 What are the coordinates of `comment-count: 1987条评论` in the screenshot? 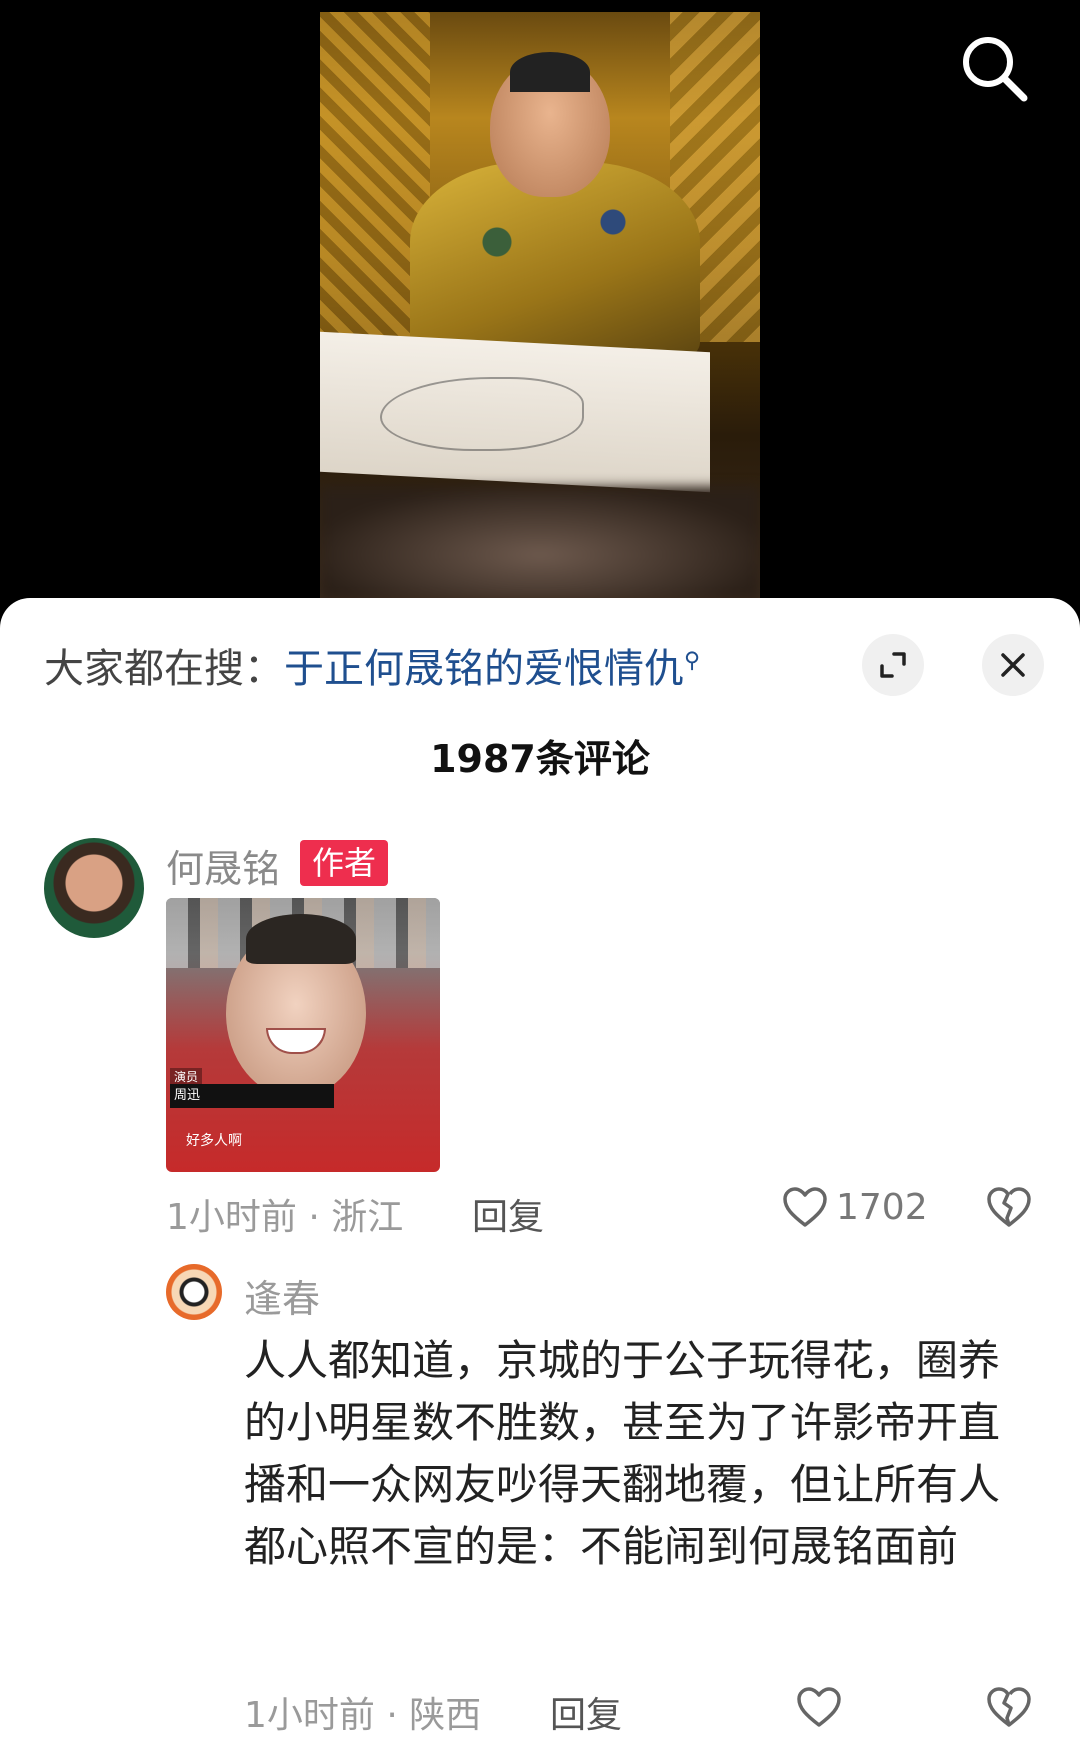 It's located at (540, 759).